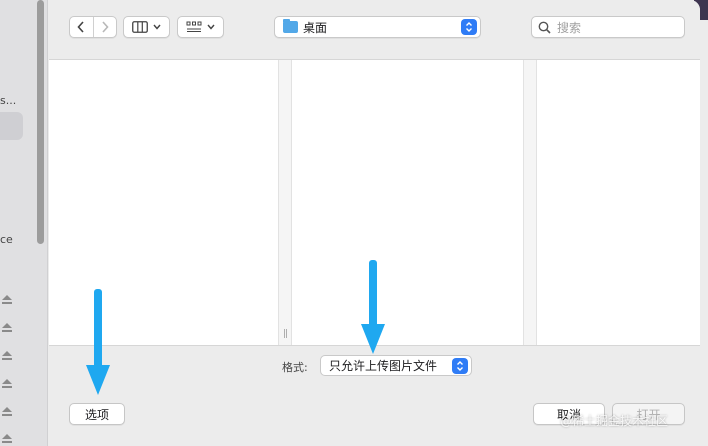  I want to click on chevron-left-icon, so click(80, 27).